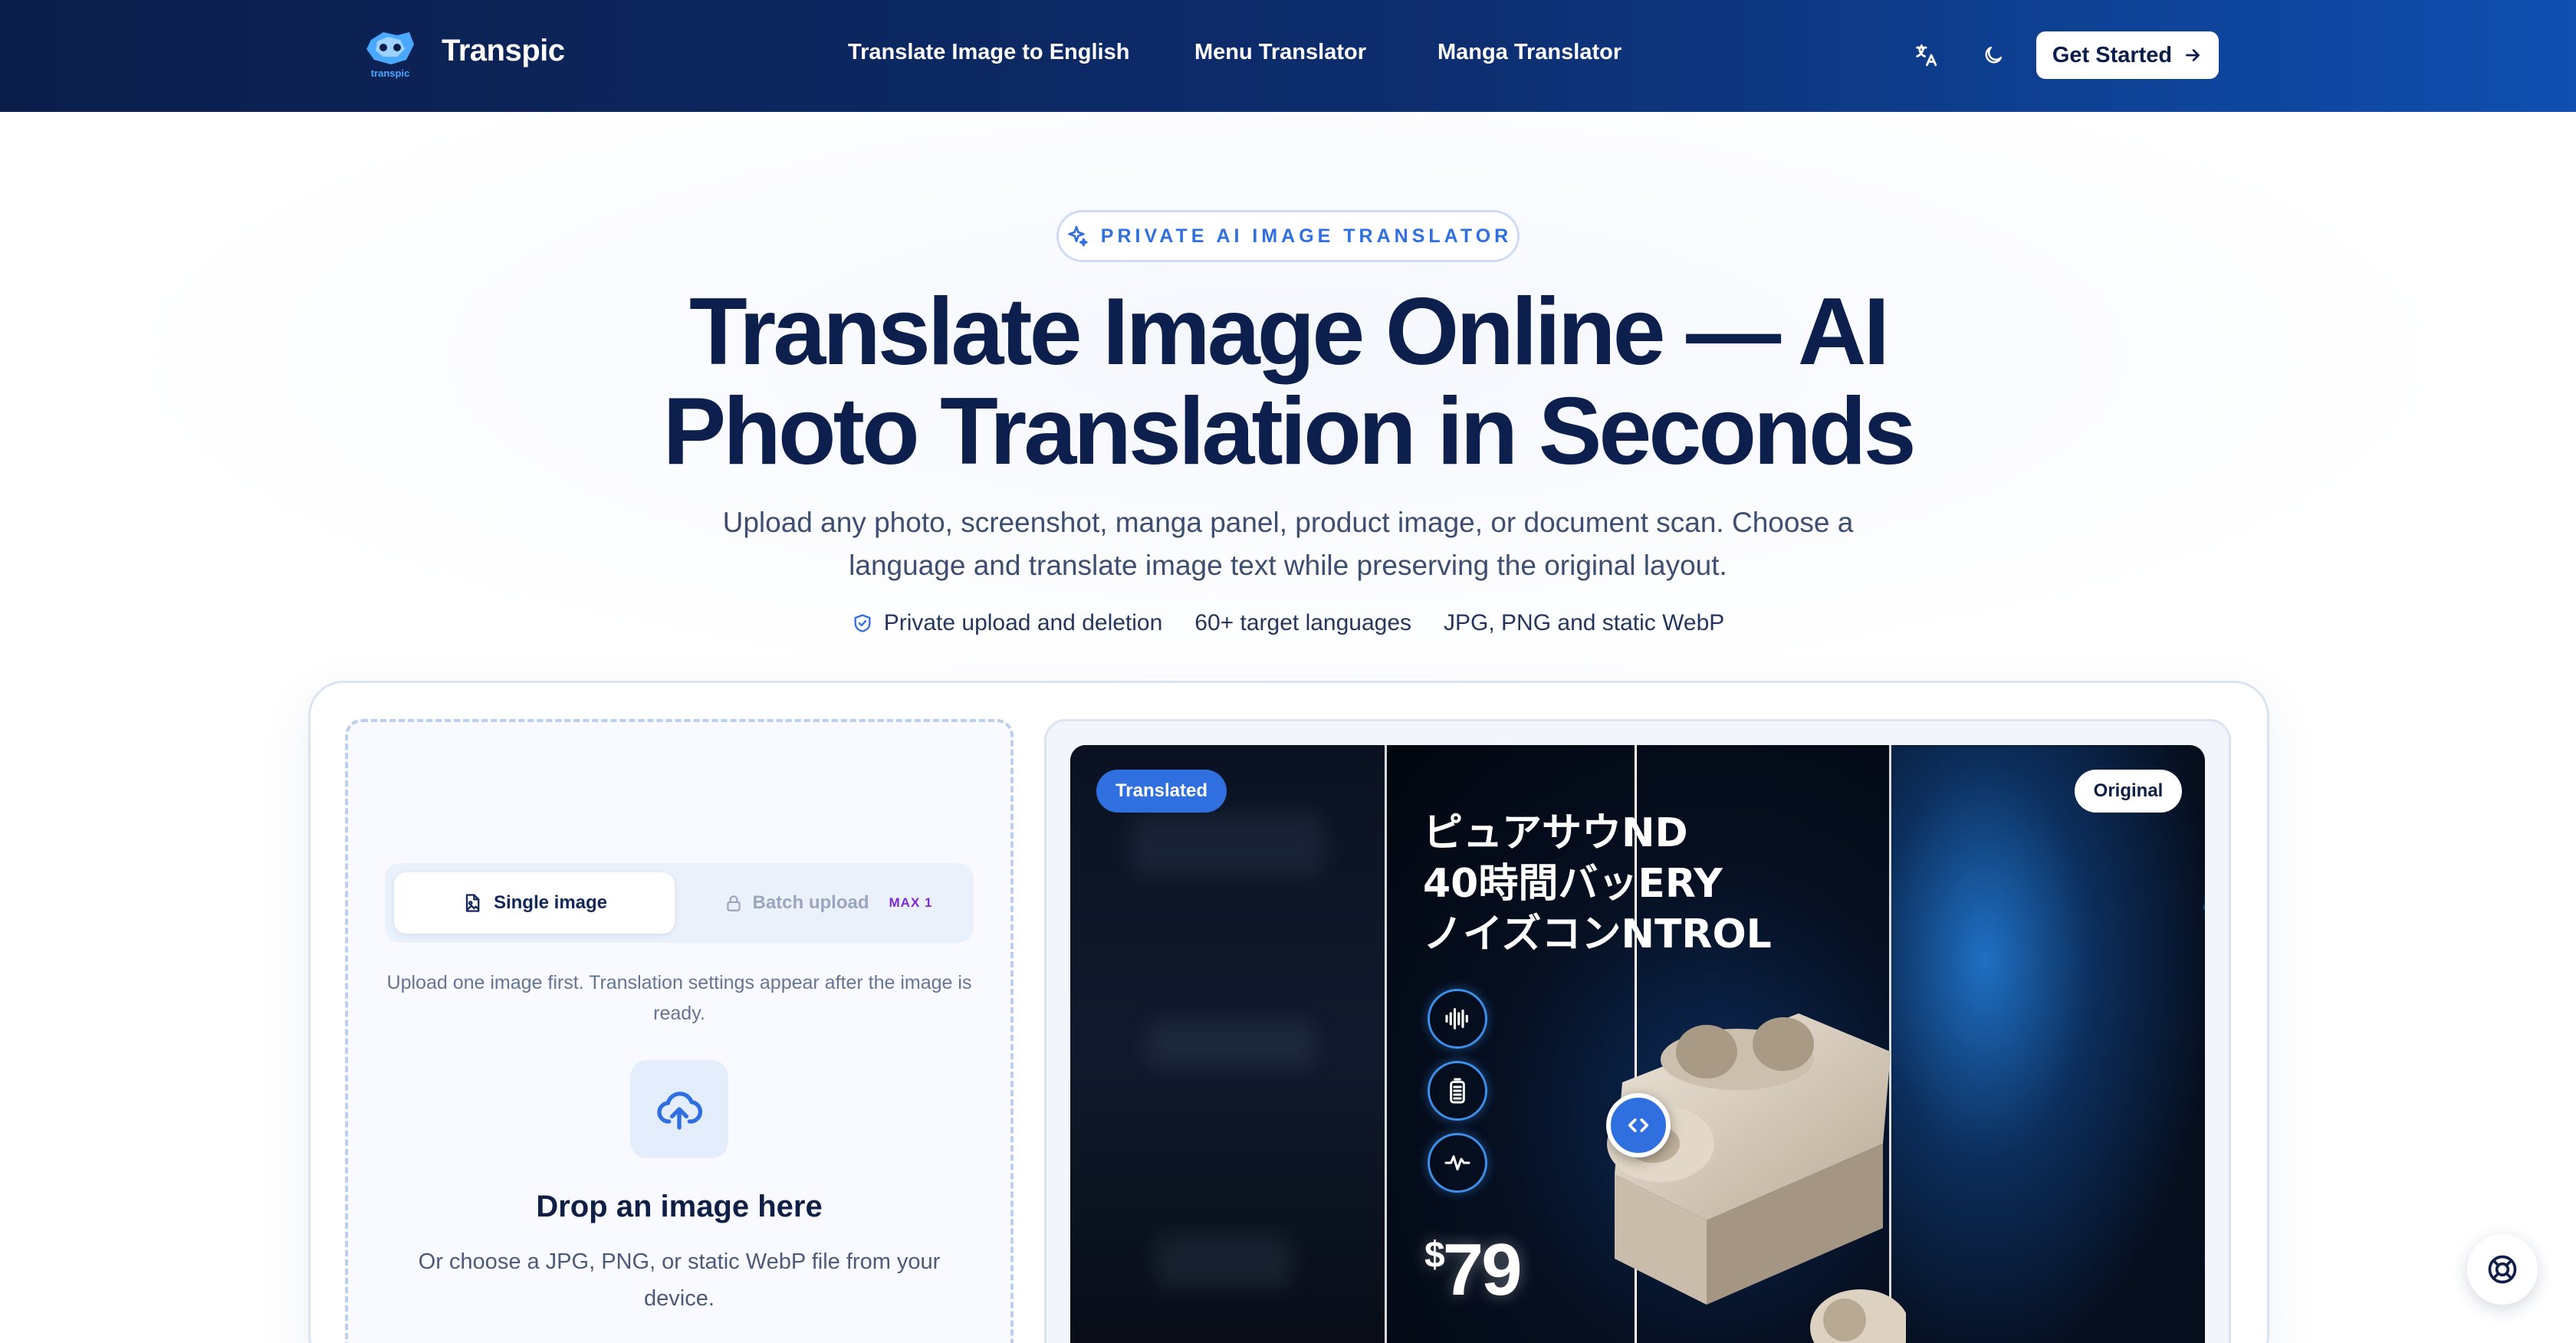 This screenshot has width=2576, height=1343. I want to click on pulse-icon, so click(1458, 1163).